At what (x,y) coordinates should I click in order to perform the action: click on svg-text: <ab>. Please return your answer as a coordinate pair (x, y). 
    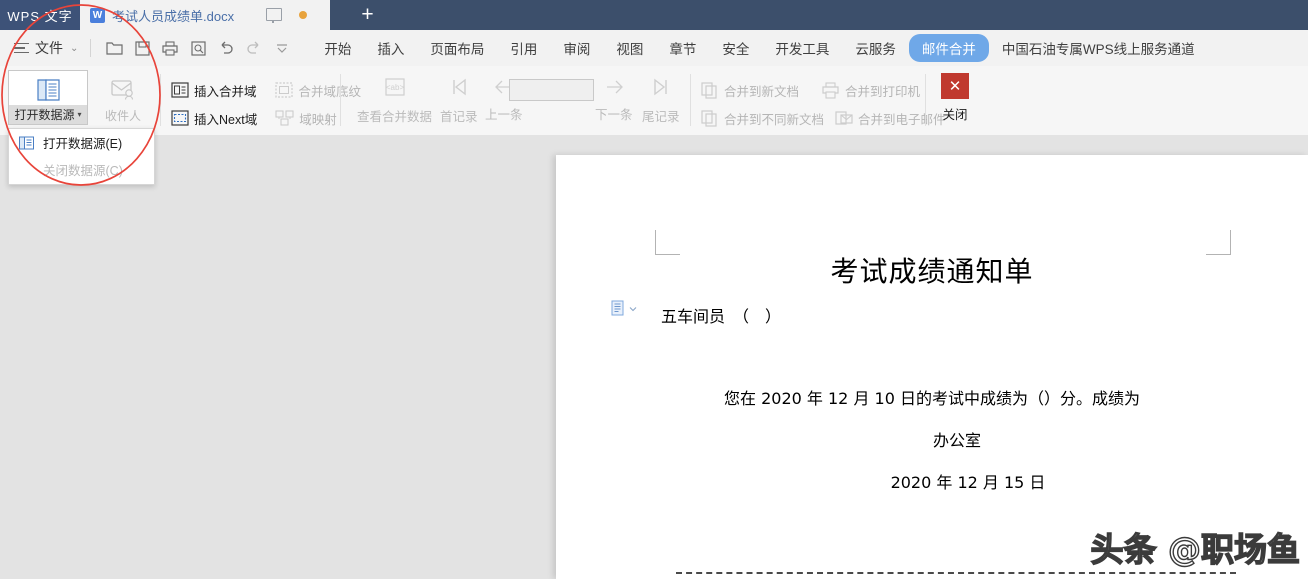
    Looking at the image, I should click on (394, 87).